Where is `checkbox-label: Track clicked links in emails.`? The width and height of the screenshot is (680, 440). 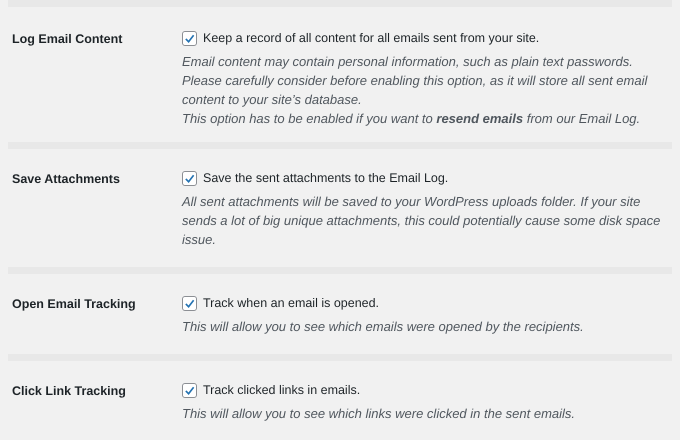 checkbox-label: Track clicked links in emails. is located at coordinates (281, 390).